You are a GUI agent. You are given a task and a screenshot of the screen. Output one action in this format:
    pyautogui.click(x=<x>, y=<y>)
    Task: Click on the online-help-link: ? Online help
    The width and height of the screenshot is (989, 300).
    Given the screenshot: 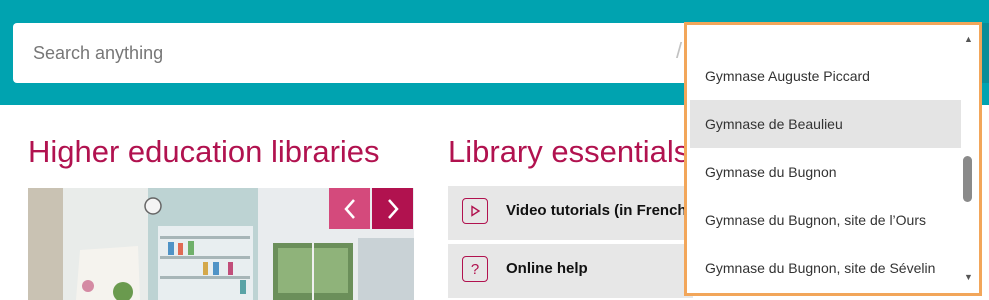 What is the action you would take?
    pyautogui.click(x=570, y=271)
    